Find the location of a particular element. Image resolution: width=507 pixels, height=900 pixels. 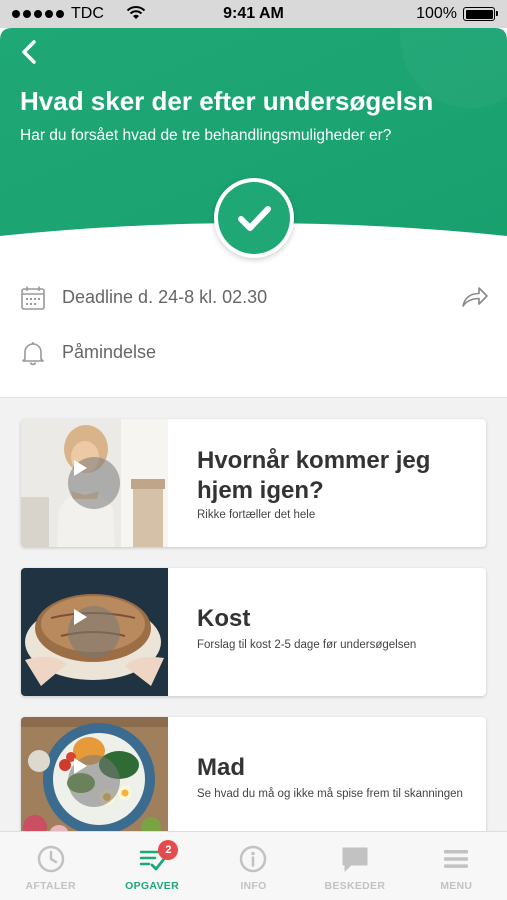

tab-beskeder: BESKEDER is located at coordinates (354, 866).